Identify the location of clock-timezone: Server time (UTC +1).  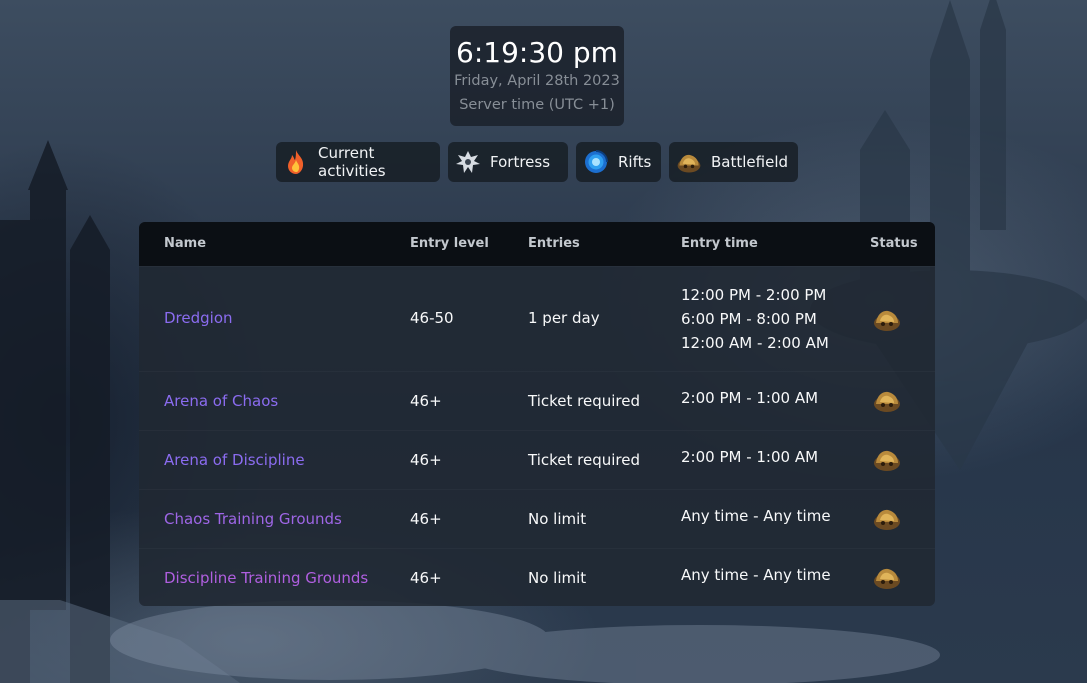
(537, 105).